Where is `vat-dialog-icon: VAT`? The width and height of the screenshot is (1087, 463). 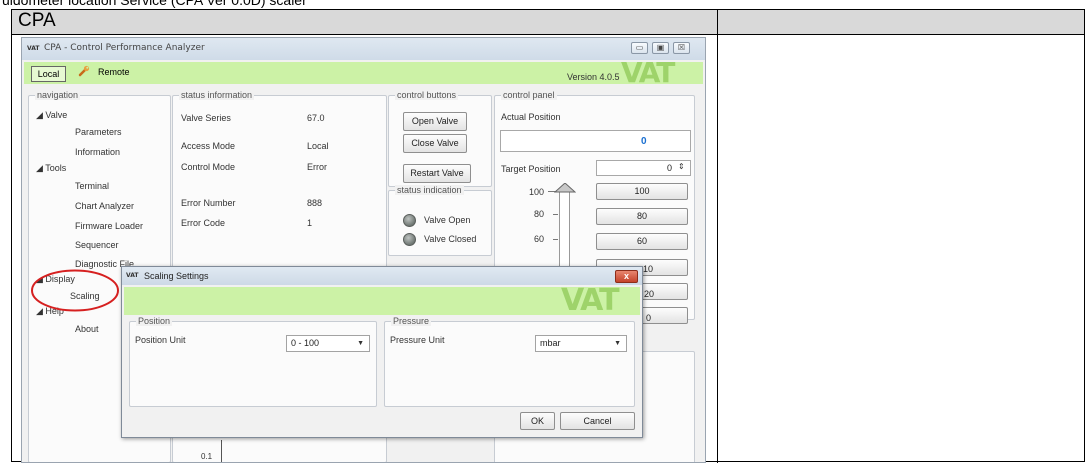
vat-dialog-icon: VAT is located at coordinates (132, 275).